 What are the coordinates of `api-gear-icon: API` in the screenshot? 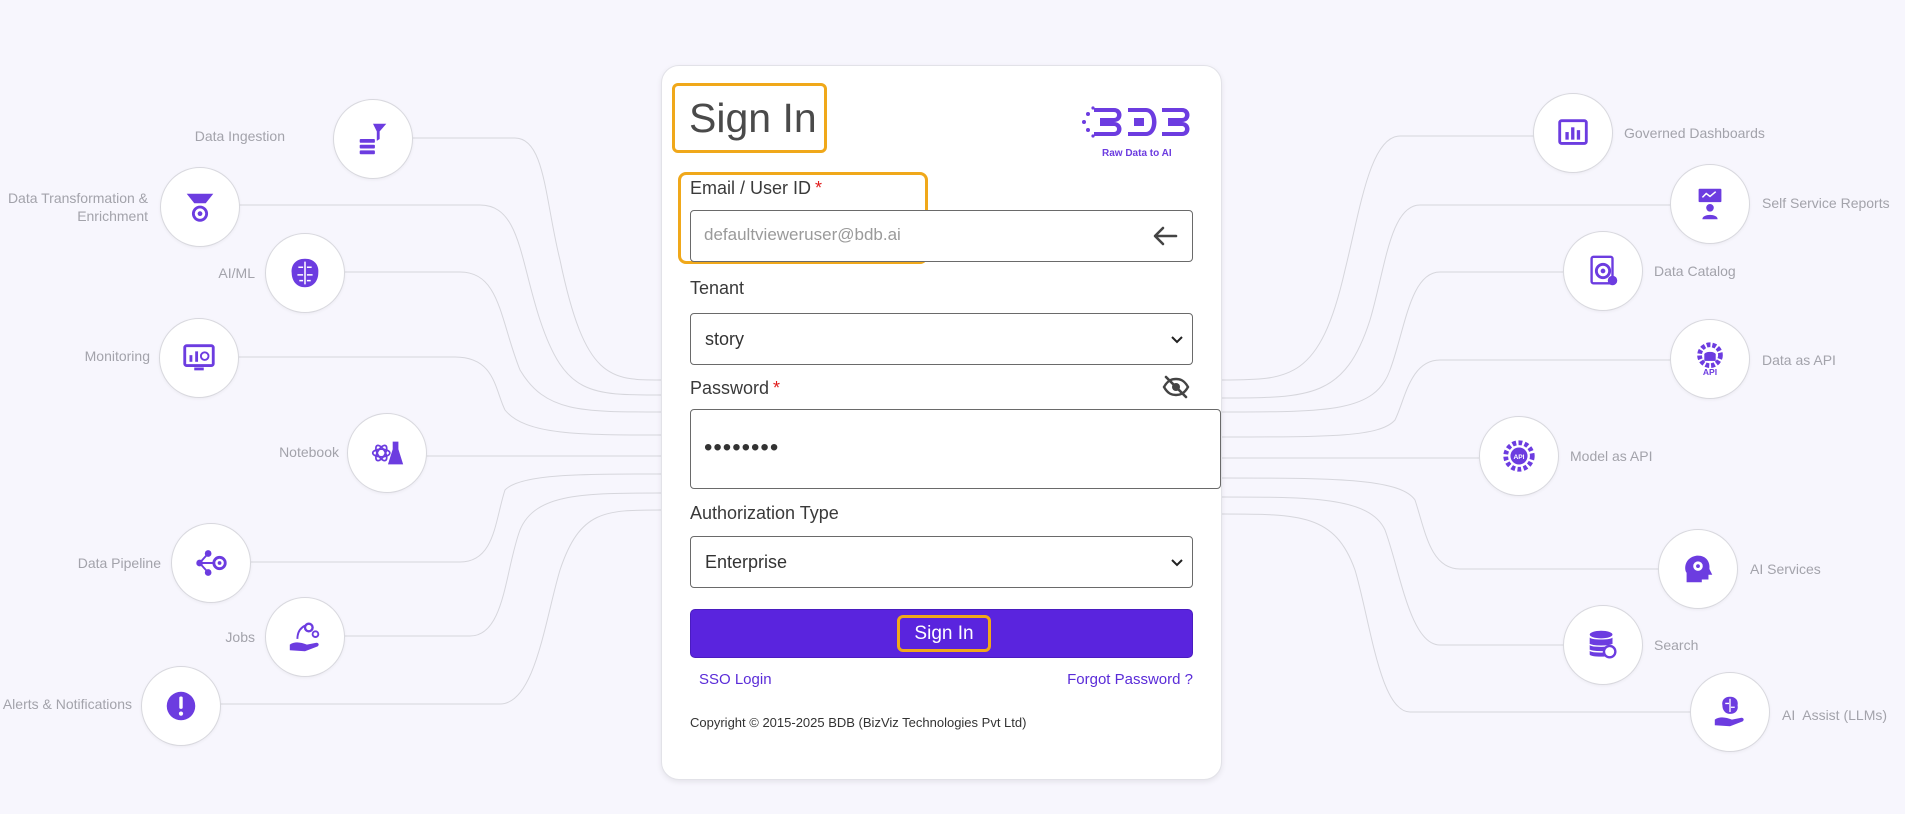 It's located at (1710, 359).